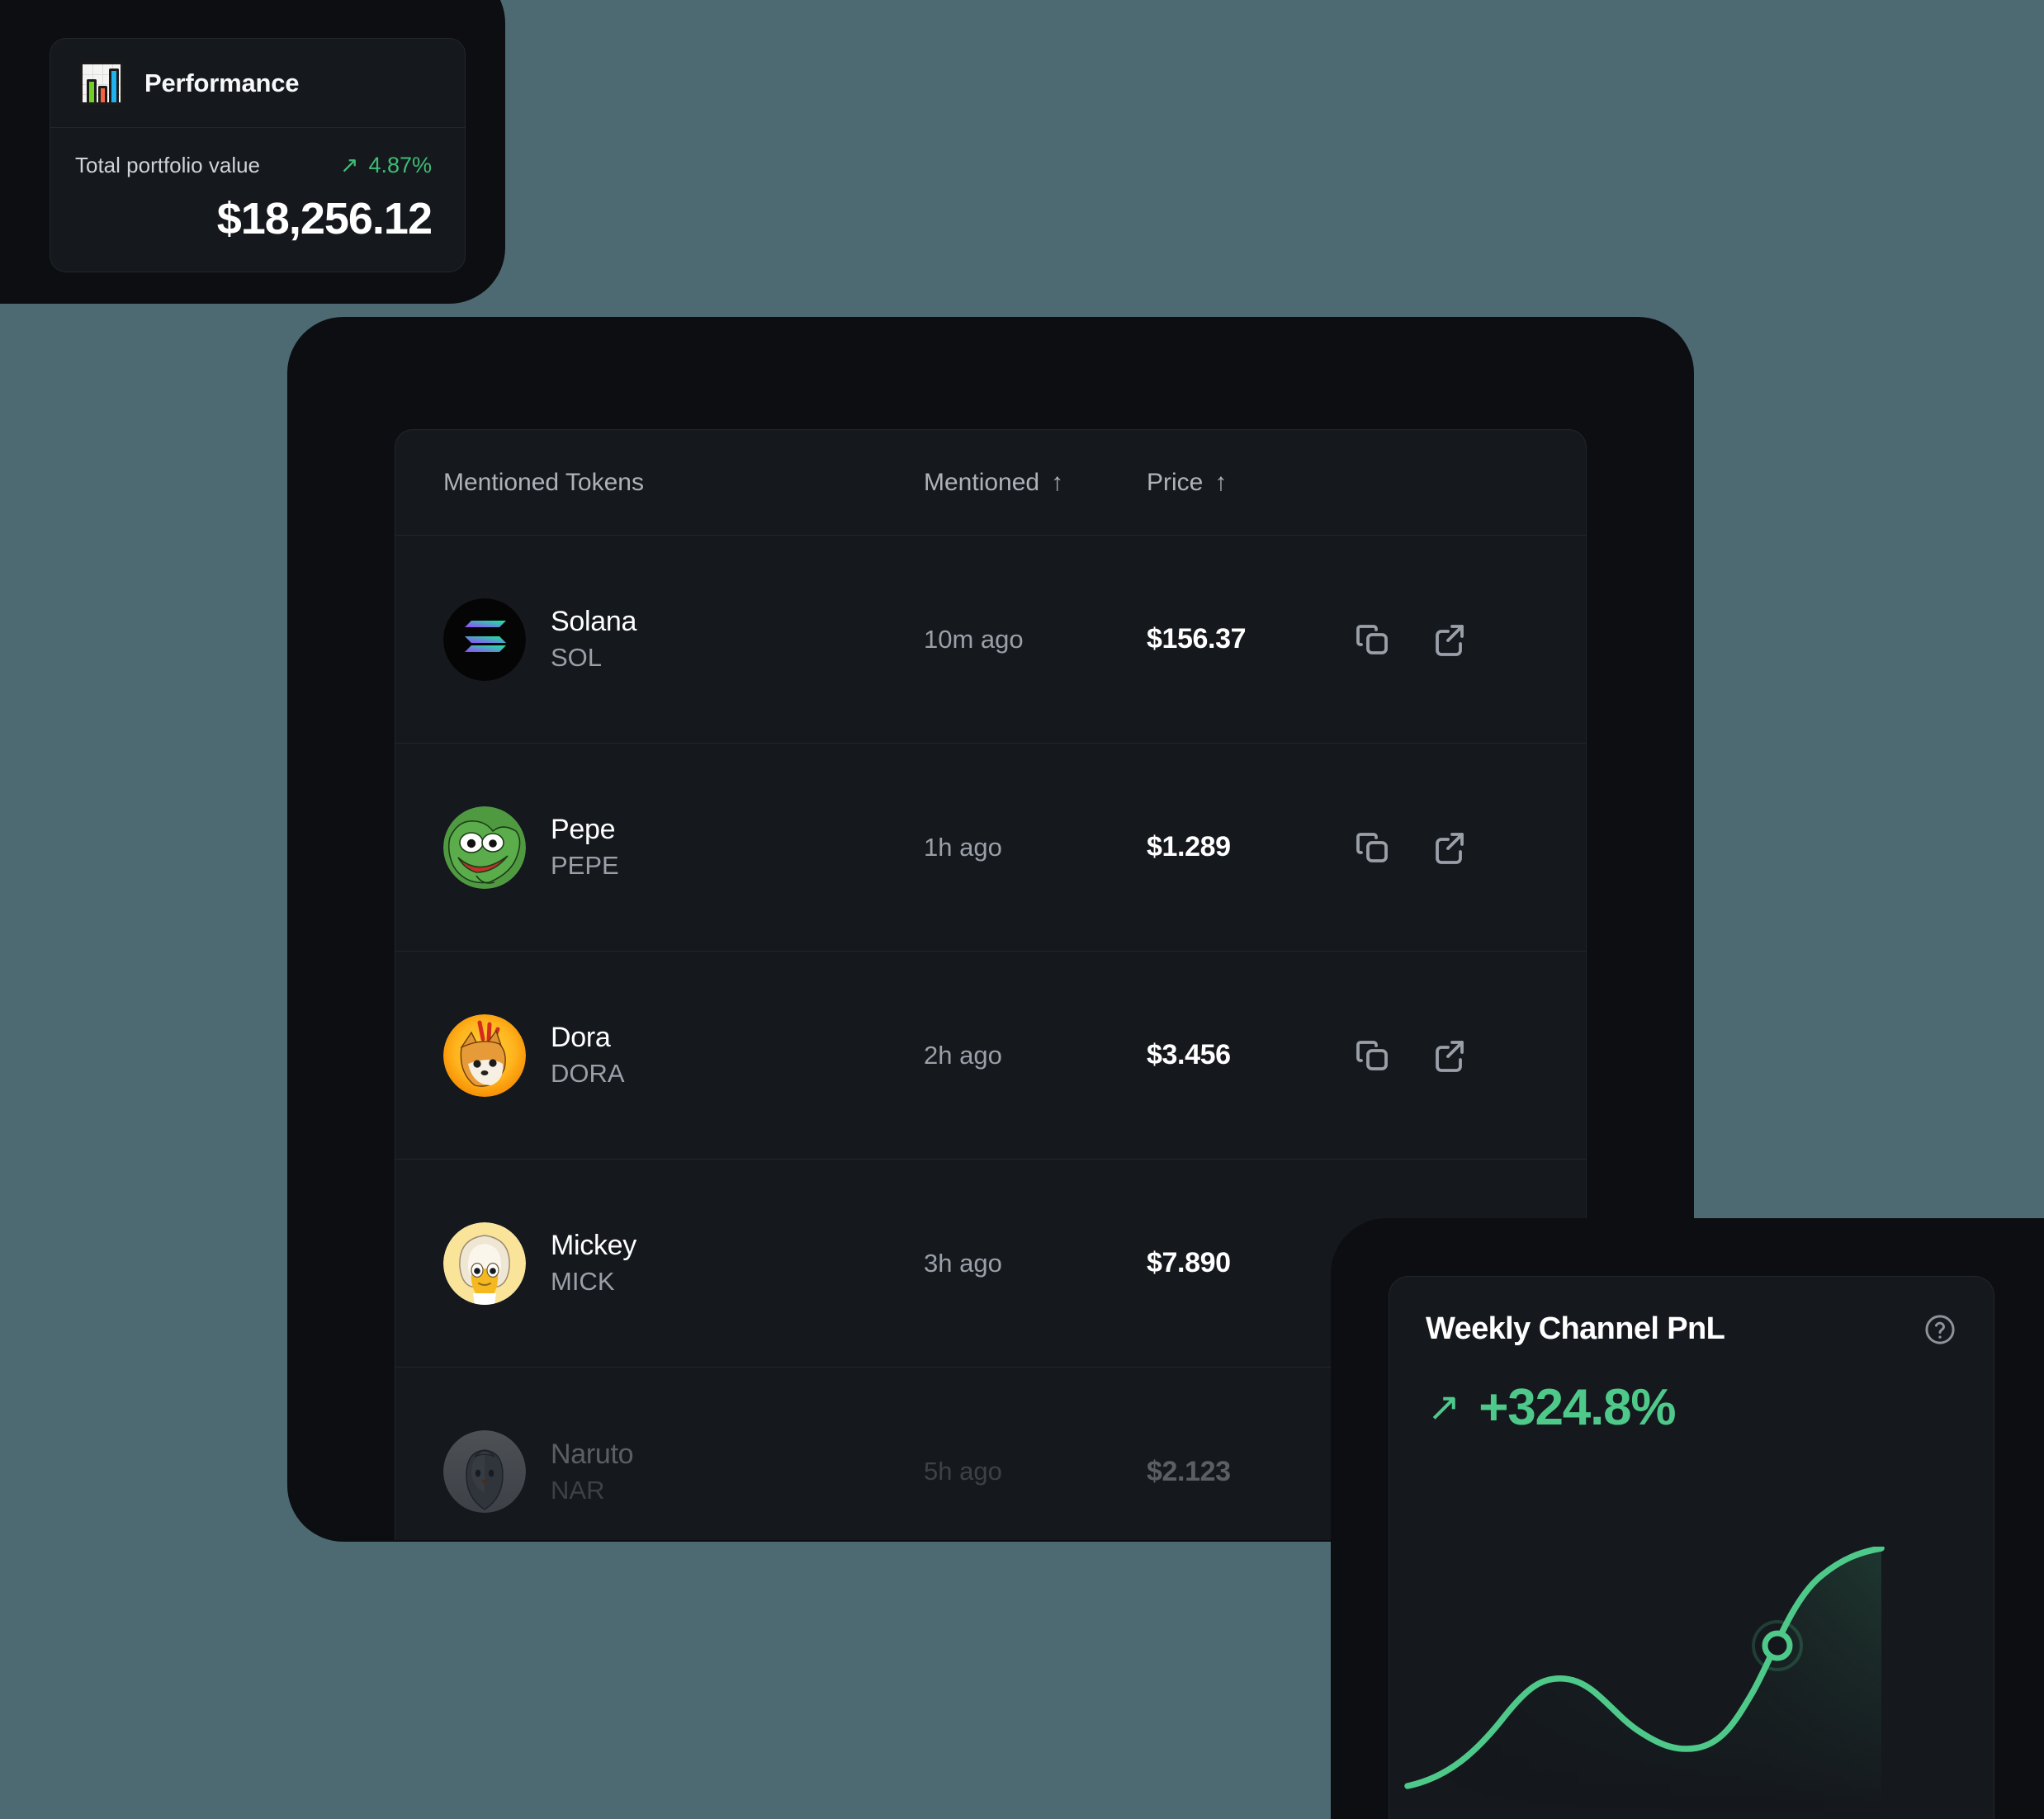 Image resolution: width=2044 pixels, height=1819 pixels. Describe the element at coordinates (578, 1490) in the screenshot. I see `token-symbol: NAR` at that location.